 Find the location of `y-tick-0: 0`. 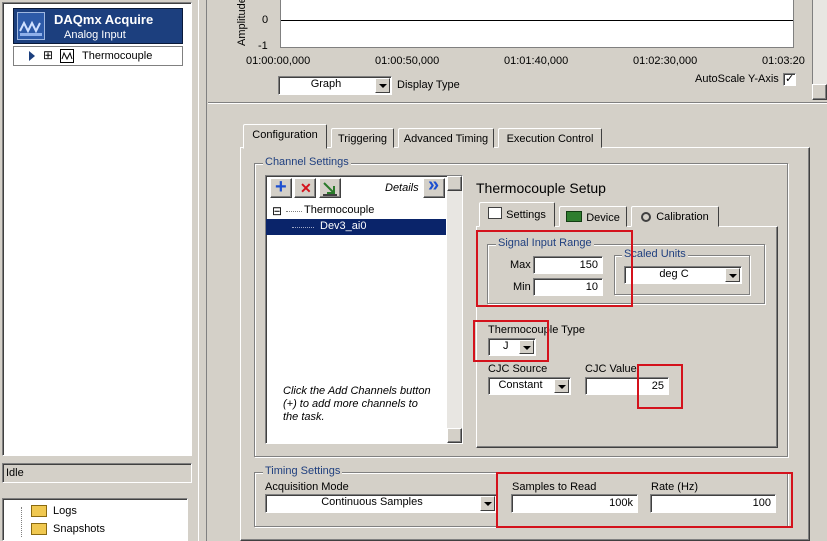

y-tick-0: 0 is located at coordinates (265, 20).